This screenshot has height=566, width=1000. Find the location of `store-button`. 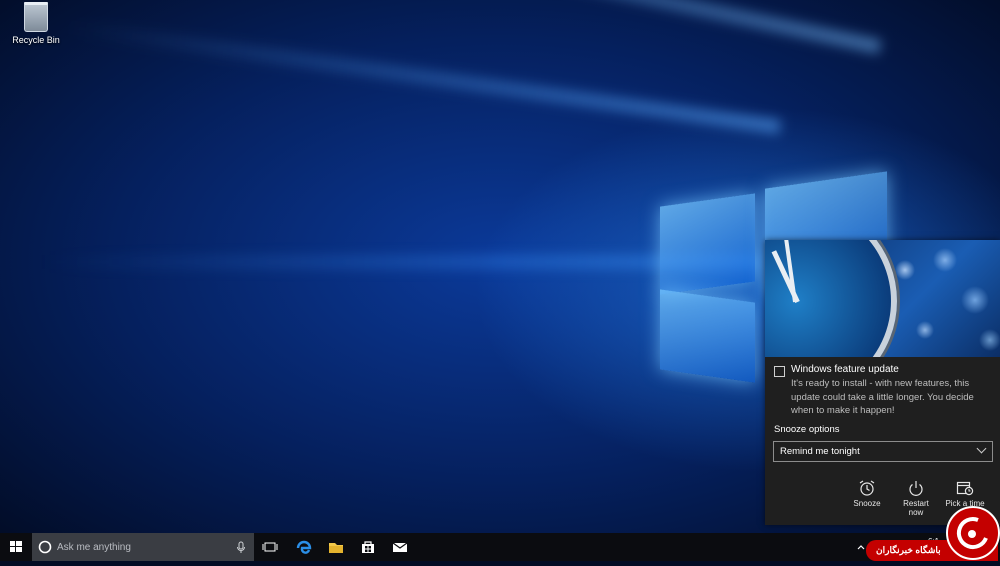

store-button is located at coordinates (368, 547).